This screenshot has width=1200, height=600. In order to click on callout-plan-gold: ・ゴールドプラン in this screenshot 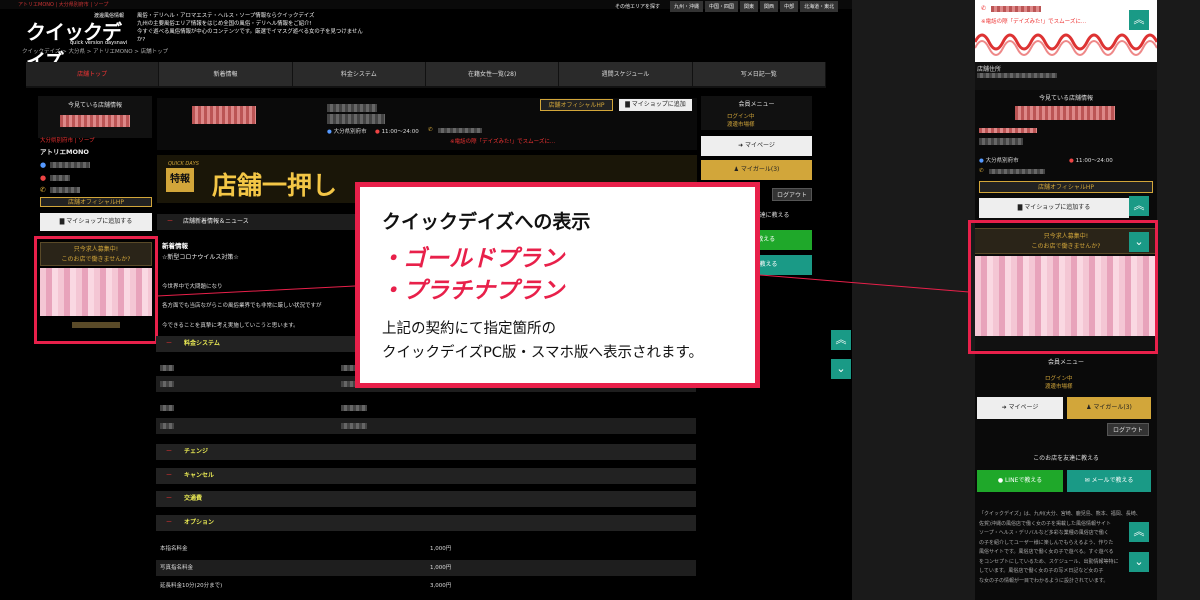, I will do `click(472, 259)`.